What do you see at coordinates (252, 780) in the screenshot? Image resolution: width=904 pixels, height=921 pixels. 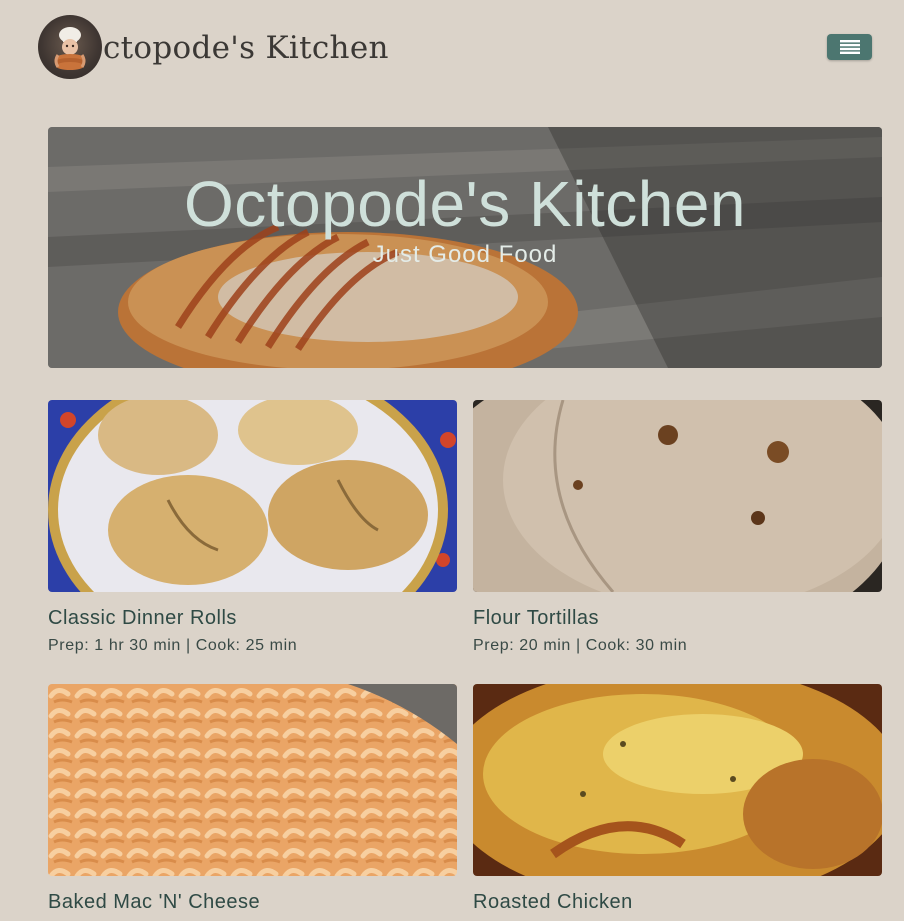 I see `recipe-image-mac-and-cheese` at bounding box center [252, 780].